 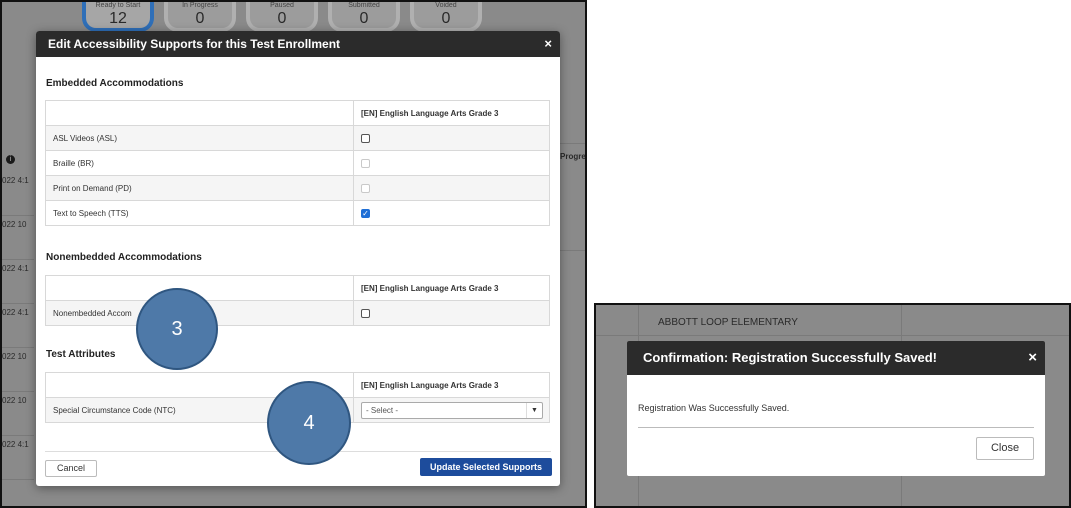 What do you see at coordinates (365, 188) in the screenshot?
I see `print-on-demand-checkbox` at bounding box center [365, 188].